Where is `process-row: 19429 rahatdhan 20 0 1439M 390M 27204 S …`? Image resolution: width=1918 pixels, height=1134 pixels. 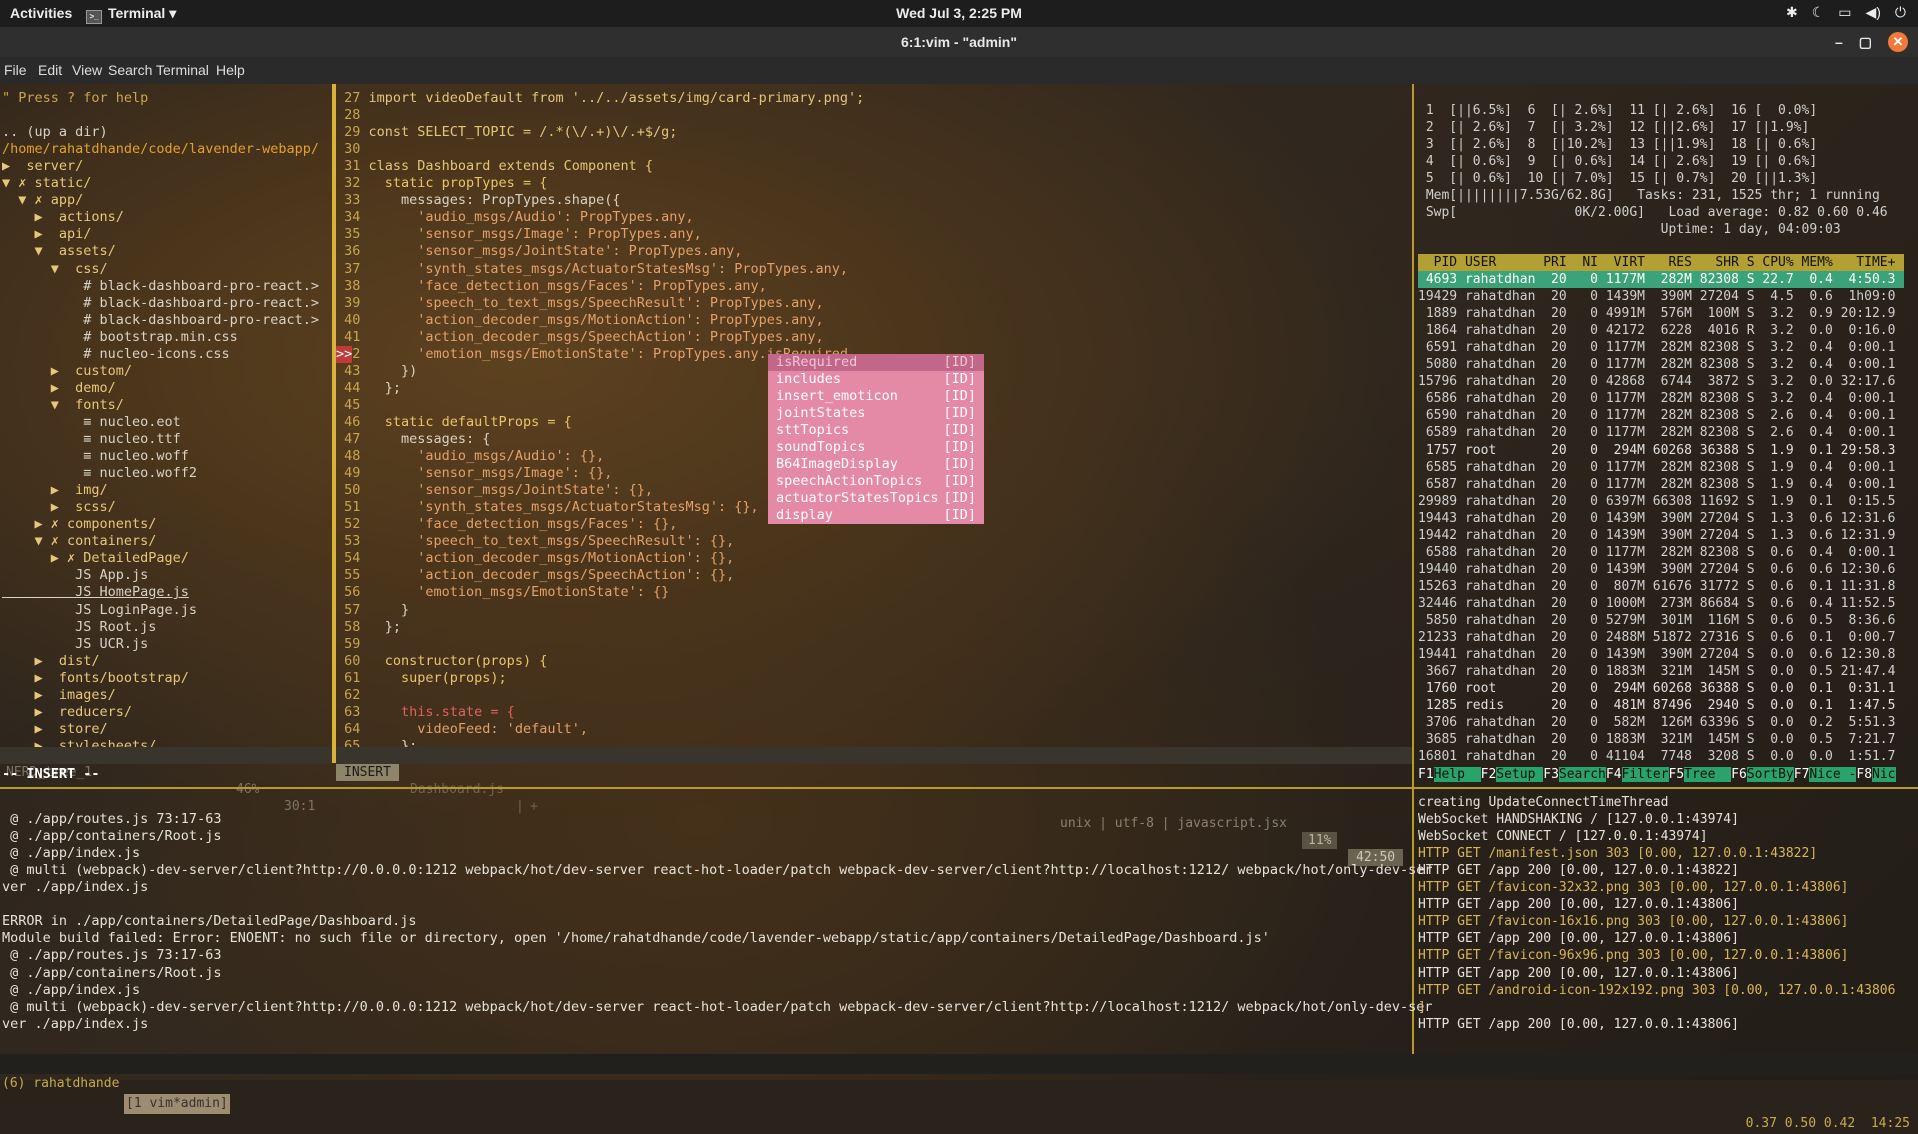 process-row: 19429 rahatdhan 20 0 1439M 390M 27204 S … is located at coordinates (1661, 296).